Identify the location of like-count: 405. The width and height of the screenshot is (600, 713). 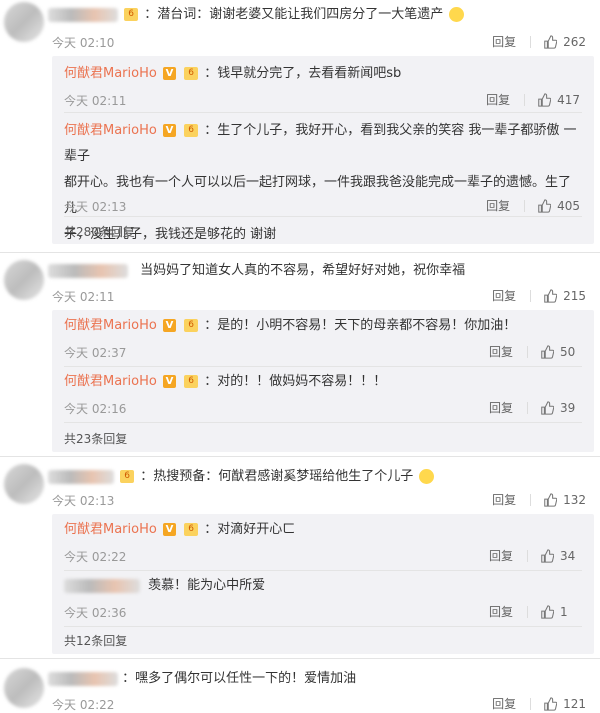
(568, 205).